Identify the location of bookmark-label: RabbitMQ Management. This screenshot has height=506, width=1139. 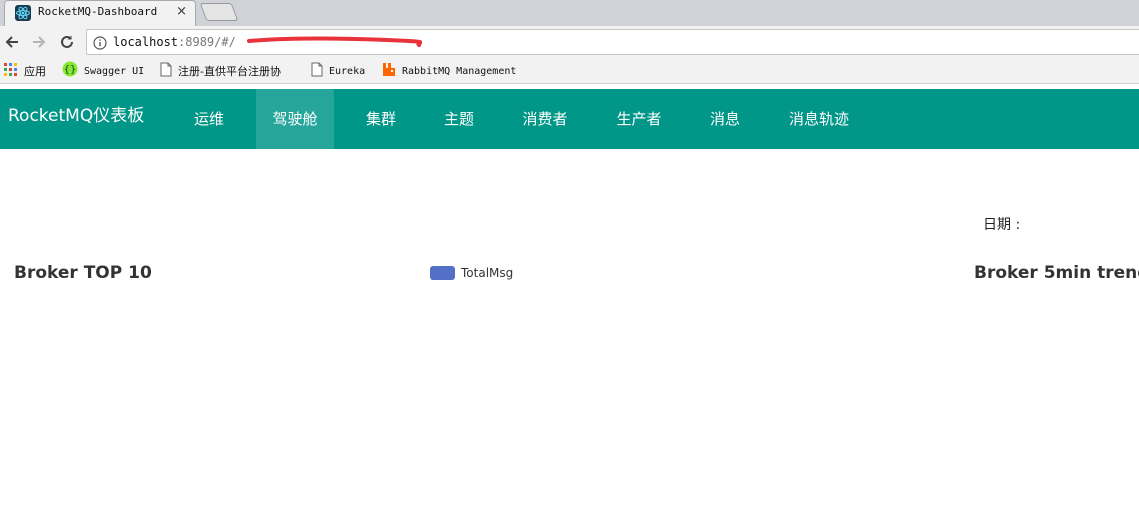
(459, 71).